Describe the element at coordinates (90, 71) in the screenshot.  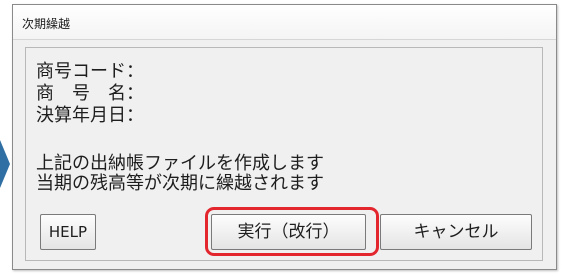
I see `company-code-label: 商号コード：` at that location.